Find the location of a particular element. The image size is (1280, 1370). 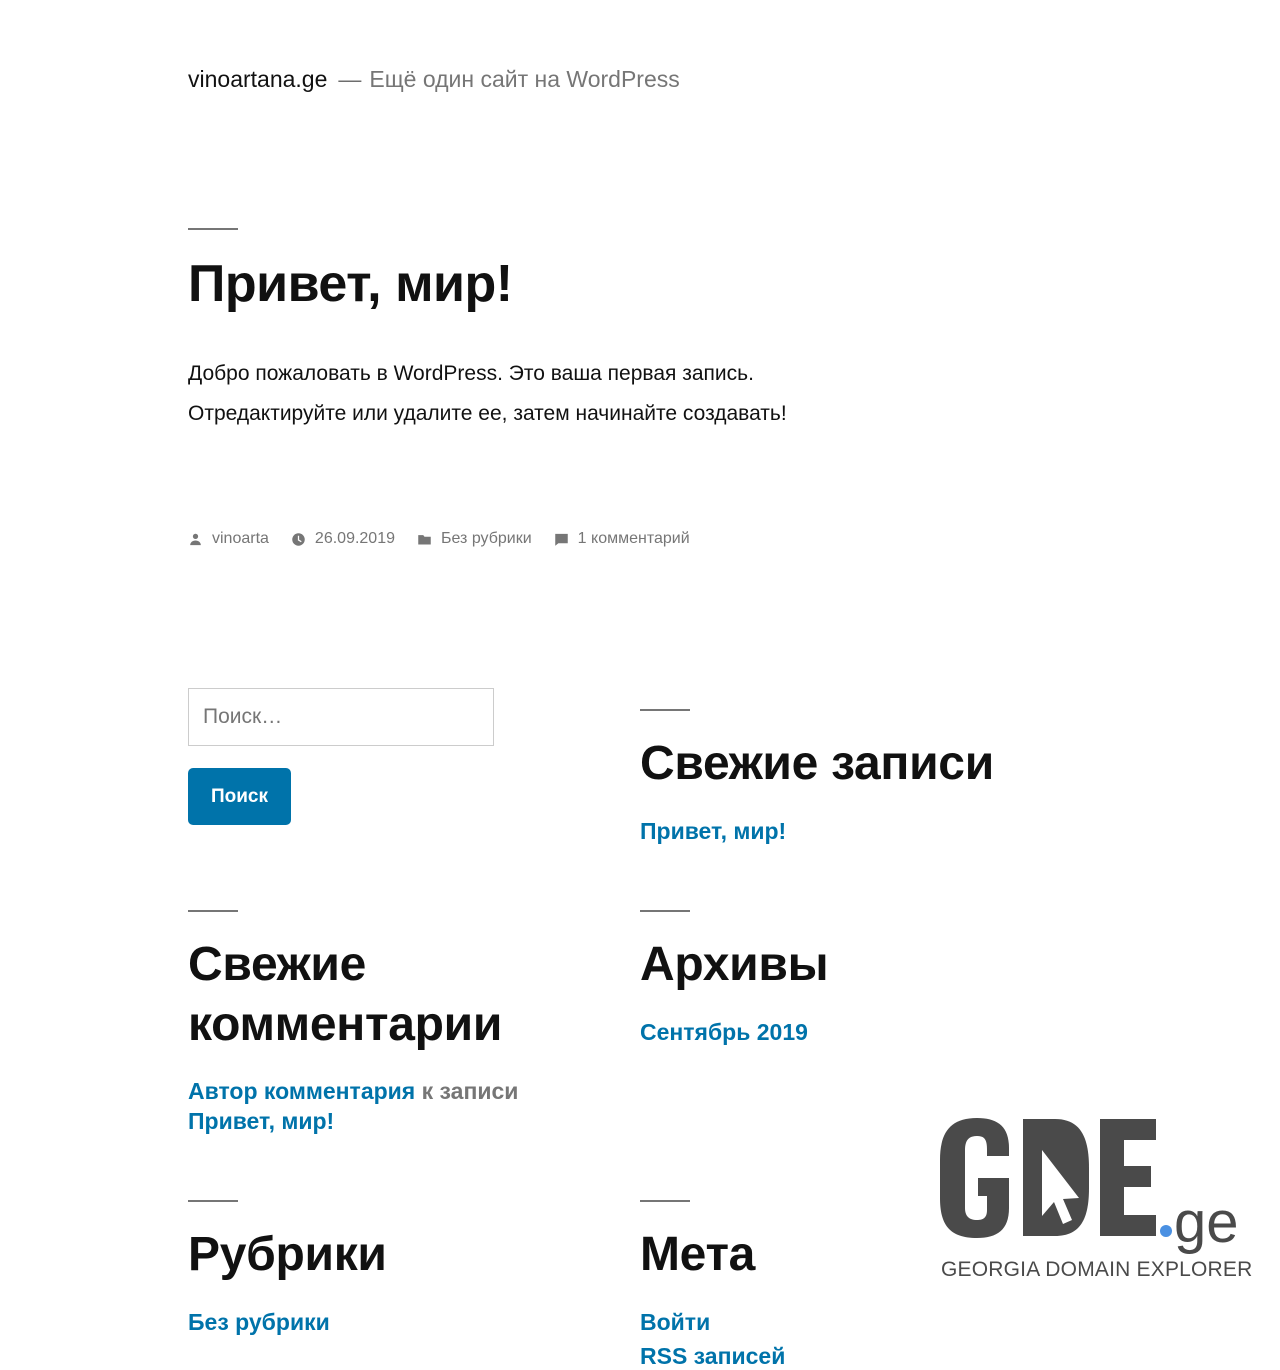

post-divider is located at coordinates (213, 229).